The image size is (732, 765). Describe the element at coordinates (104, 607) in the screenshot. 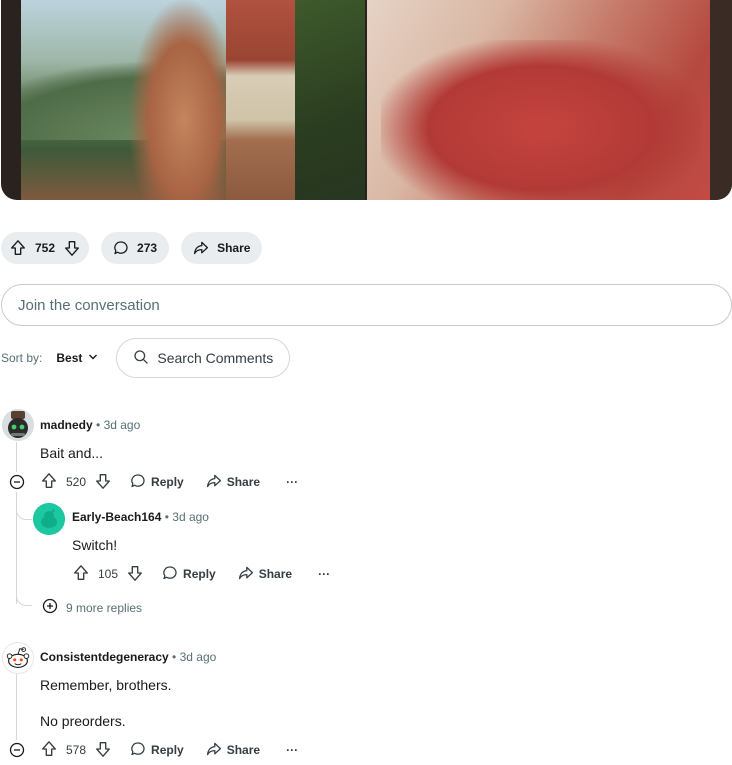

I see `more-replies-label: 9 more replies` at that location.